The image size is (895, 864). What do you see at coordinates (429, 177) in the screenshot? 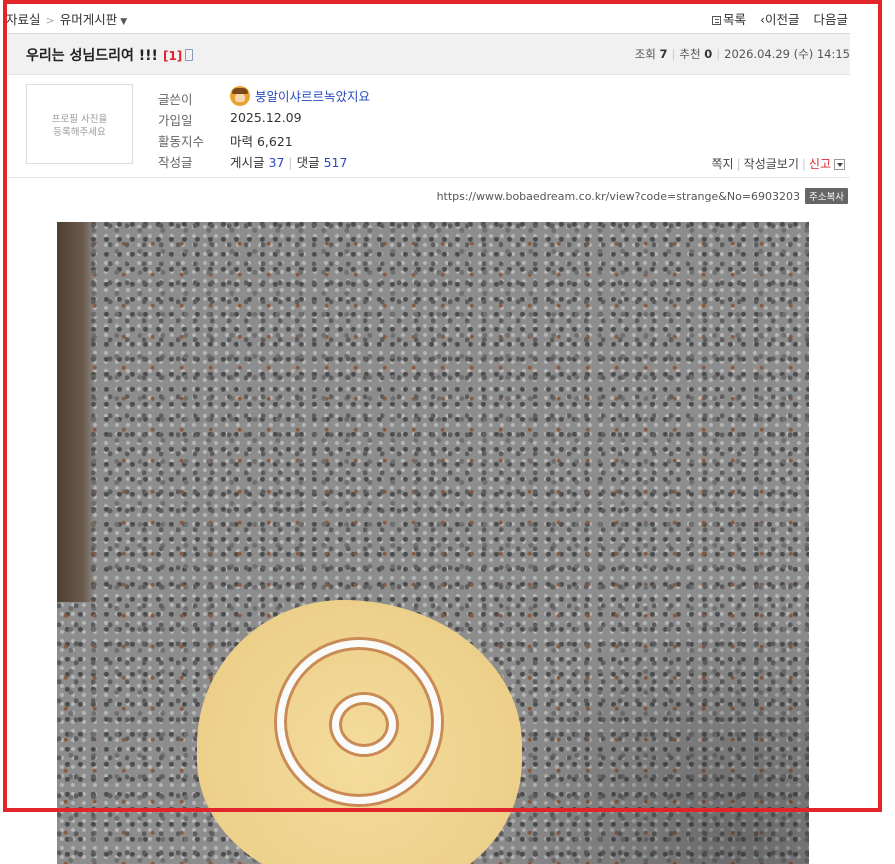
I see `divider` at bounding box center [429, 177].